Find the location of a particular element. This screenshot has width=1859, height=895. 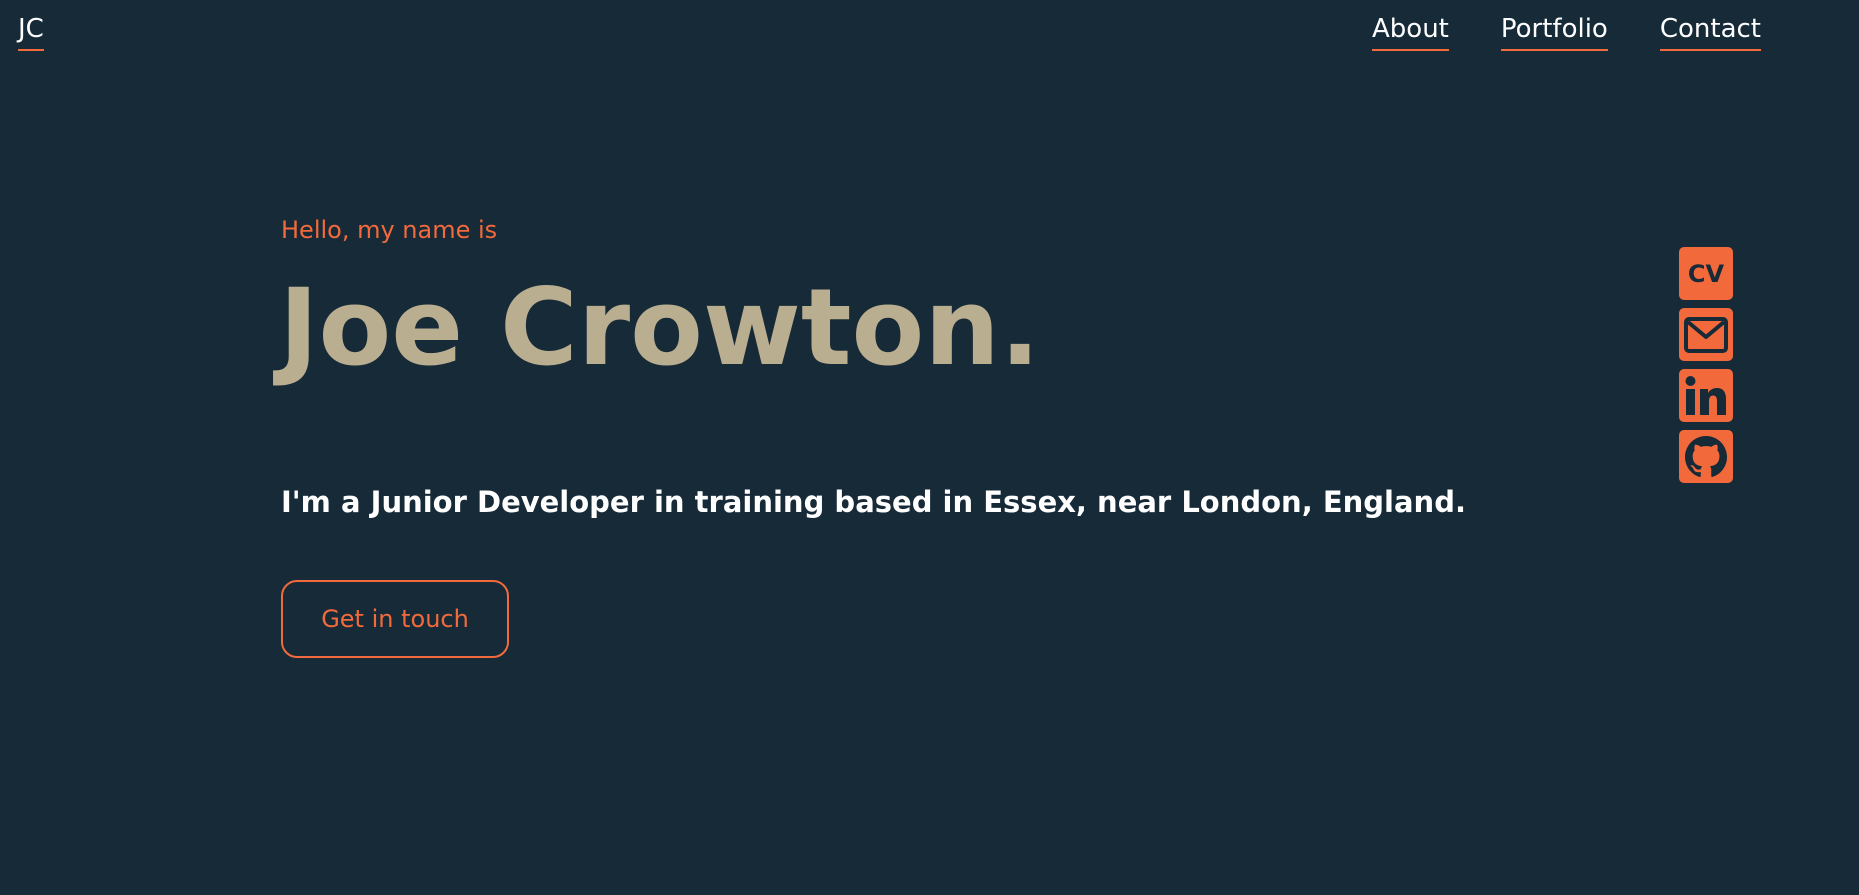

nav-link-about: About is located at coordinates (1410, 31).